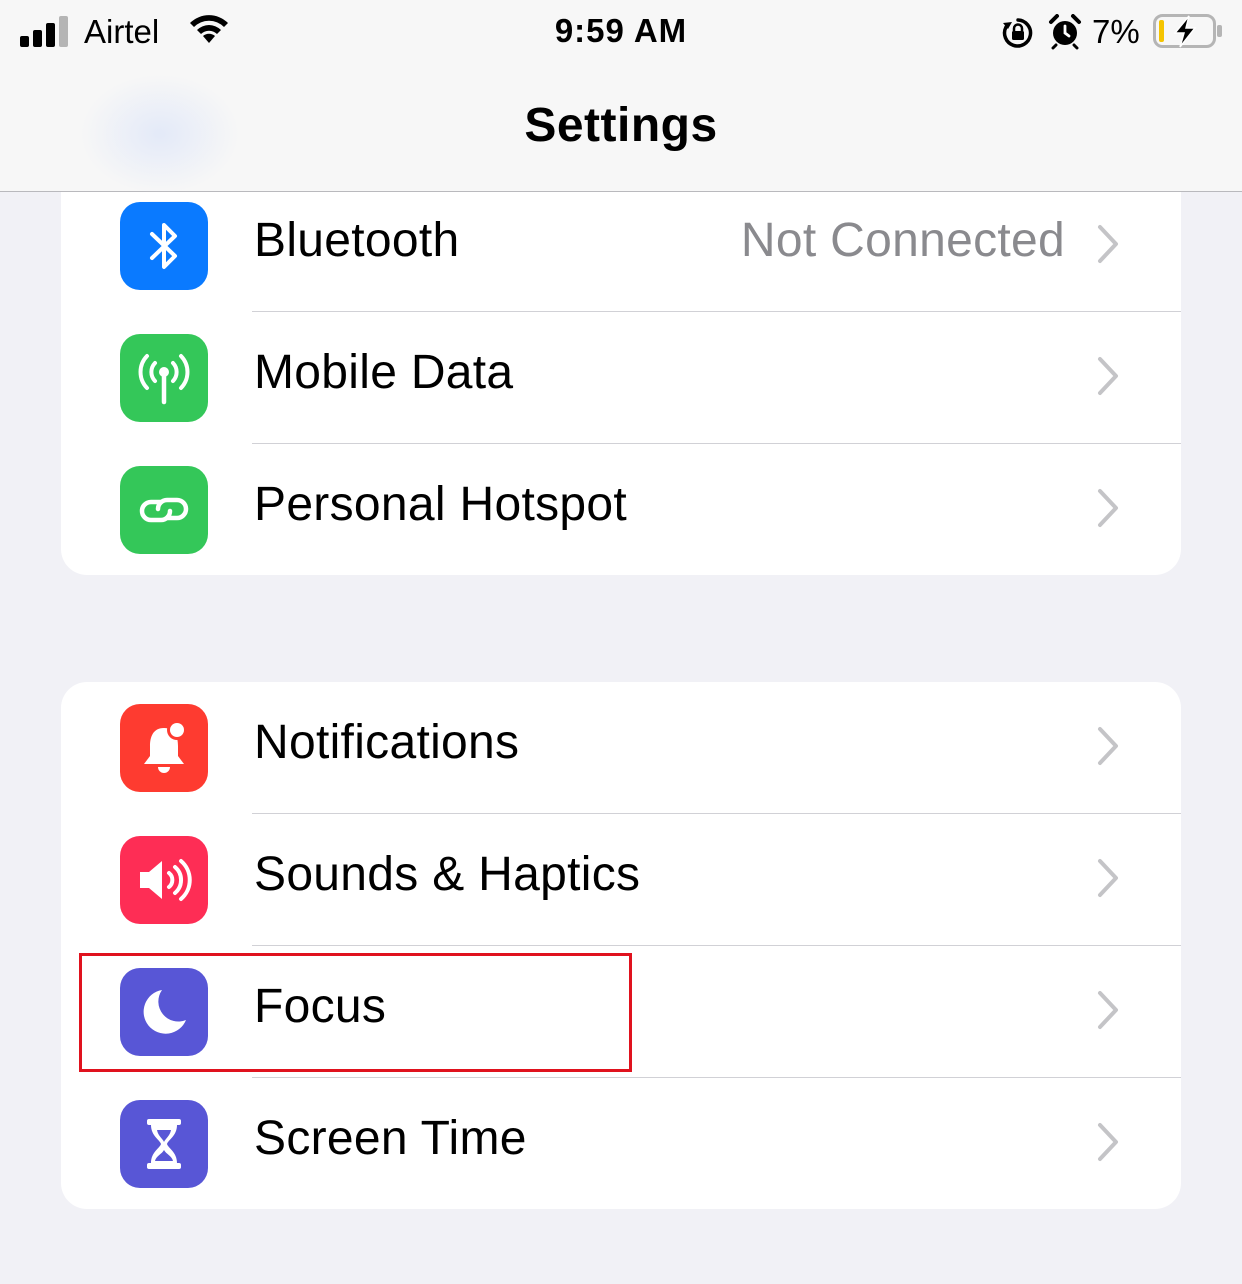 The height and width of the screenshot is (1284, 1242). I want to click on bluetooth-status: Not Connected, so click(902, 240).